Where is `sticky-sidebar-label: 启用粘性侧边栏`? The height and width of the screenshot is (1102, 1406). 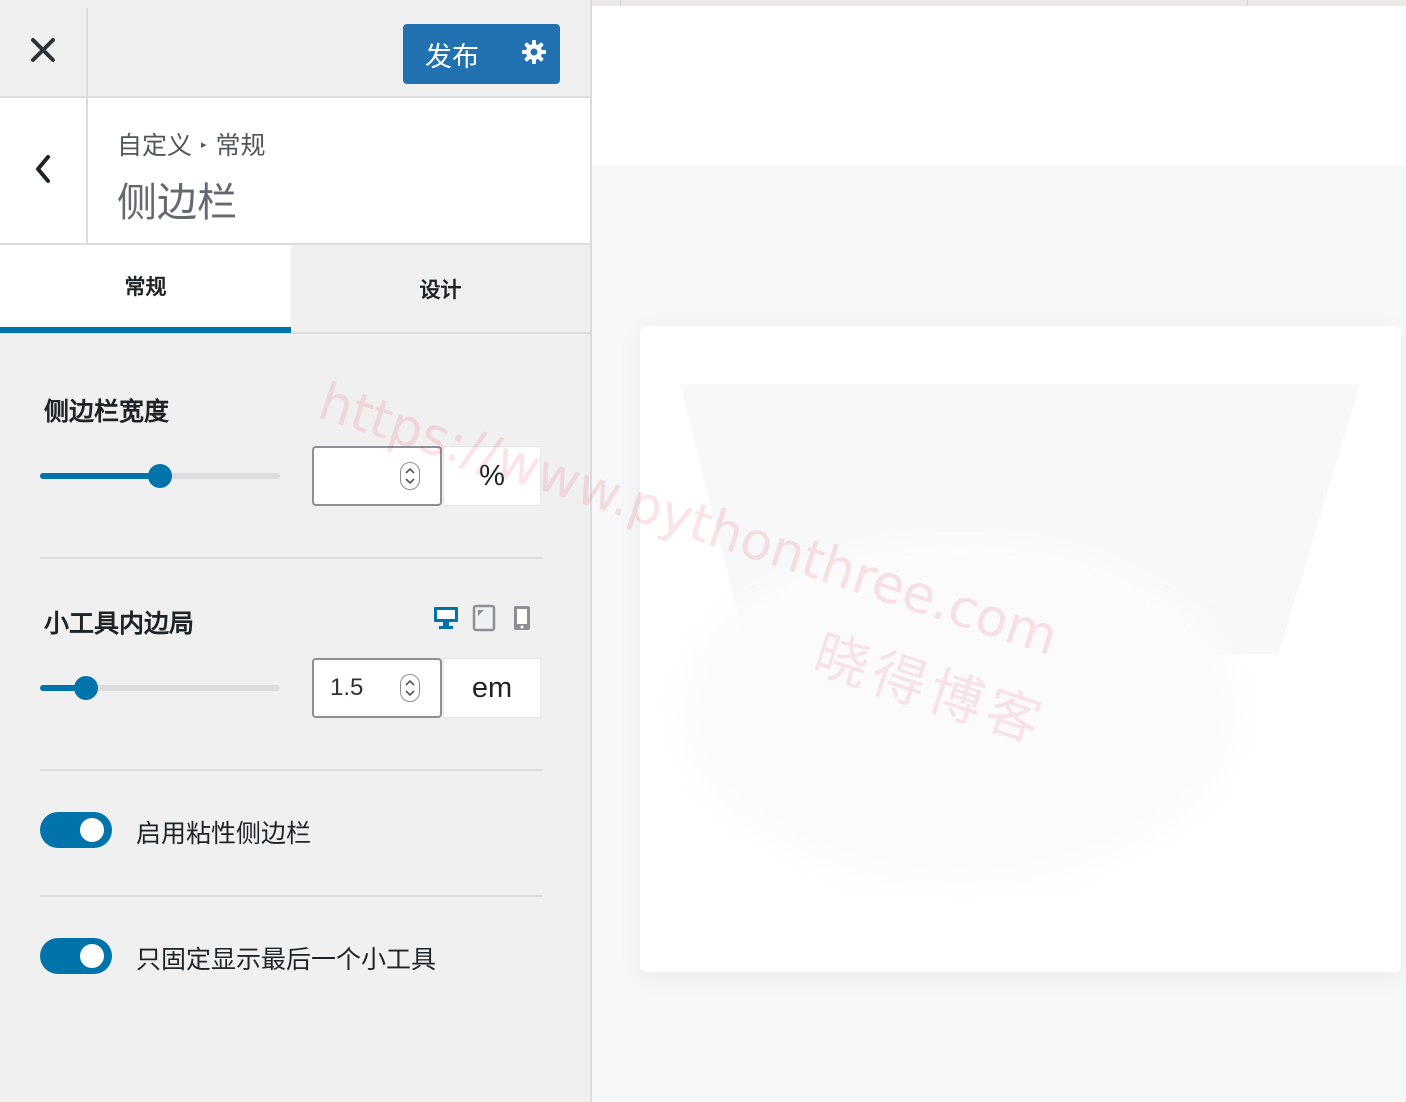 sticky-sidebar-label: 启用粘性侧边栏 is located at coordinates (224, 833).